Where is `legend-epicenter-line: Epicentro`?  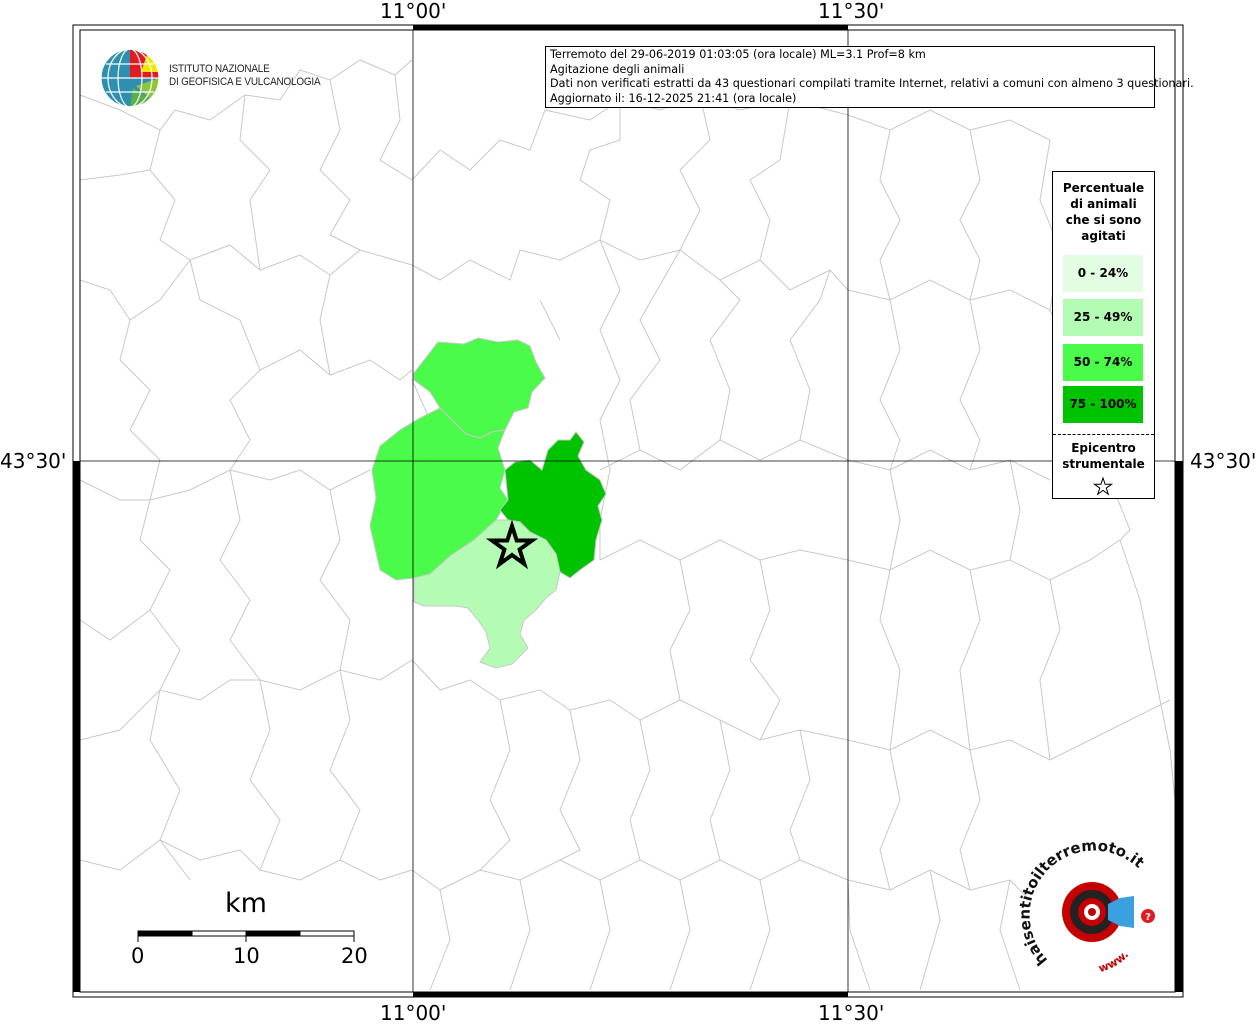 legend-epicenter-line: Epicentro is located at coordinates (1103, 448).